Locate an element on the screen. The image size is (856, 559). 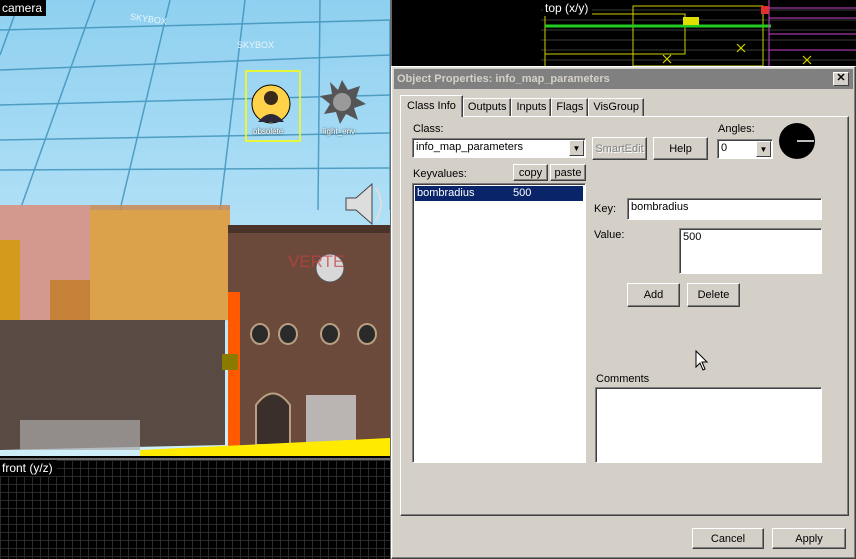
angles-label: Angles: is located at coordinates (736, 129).